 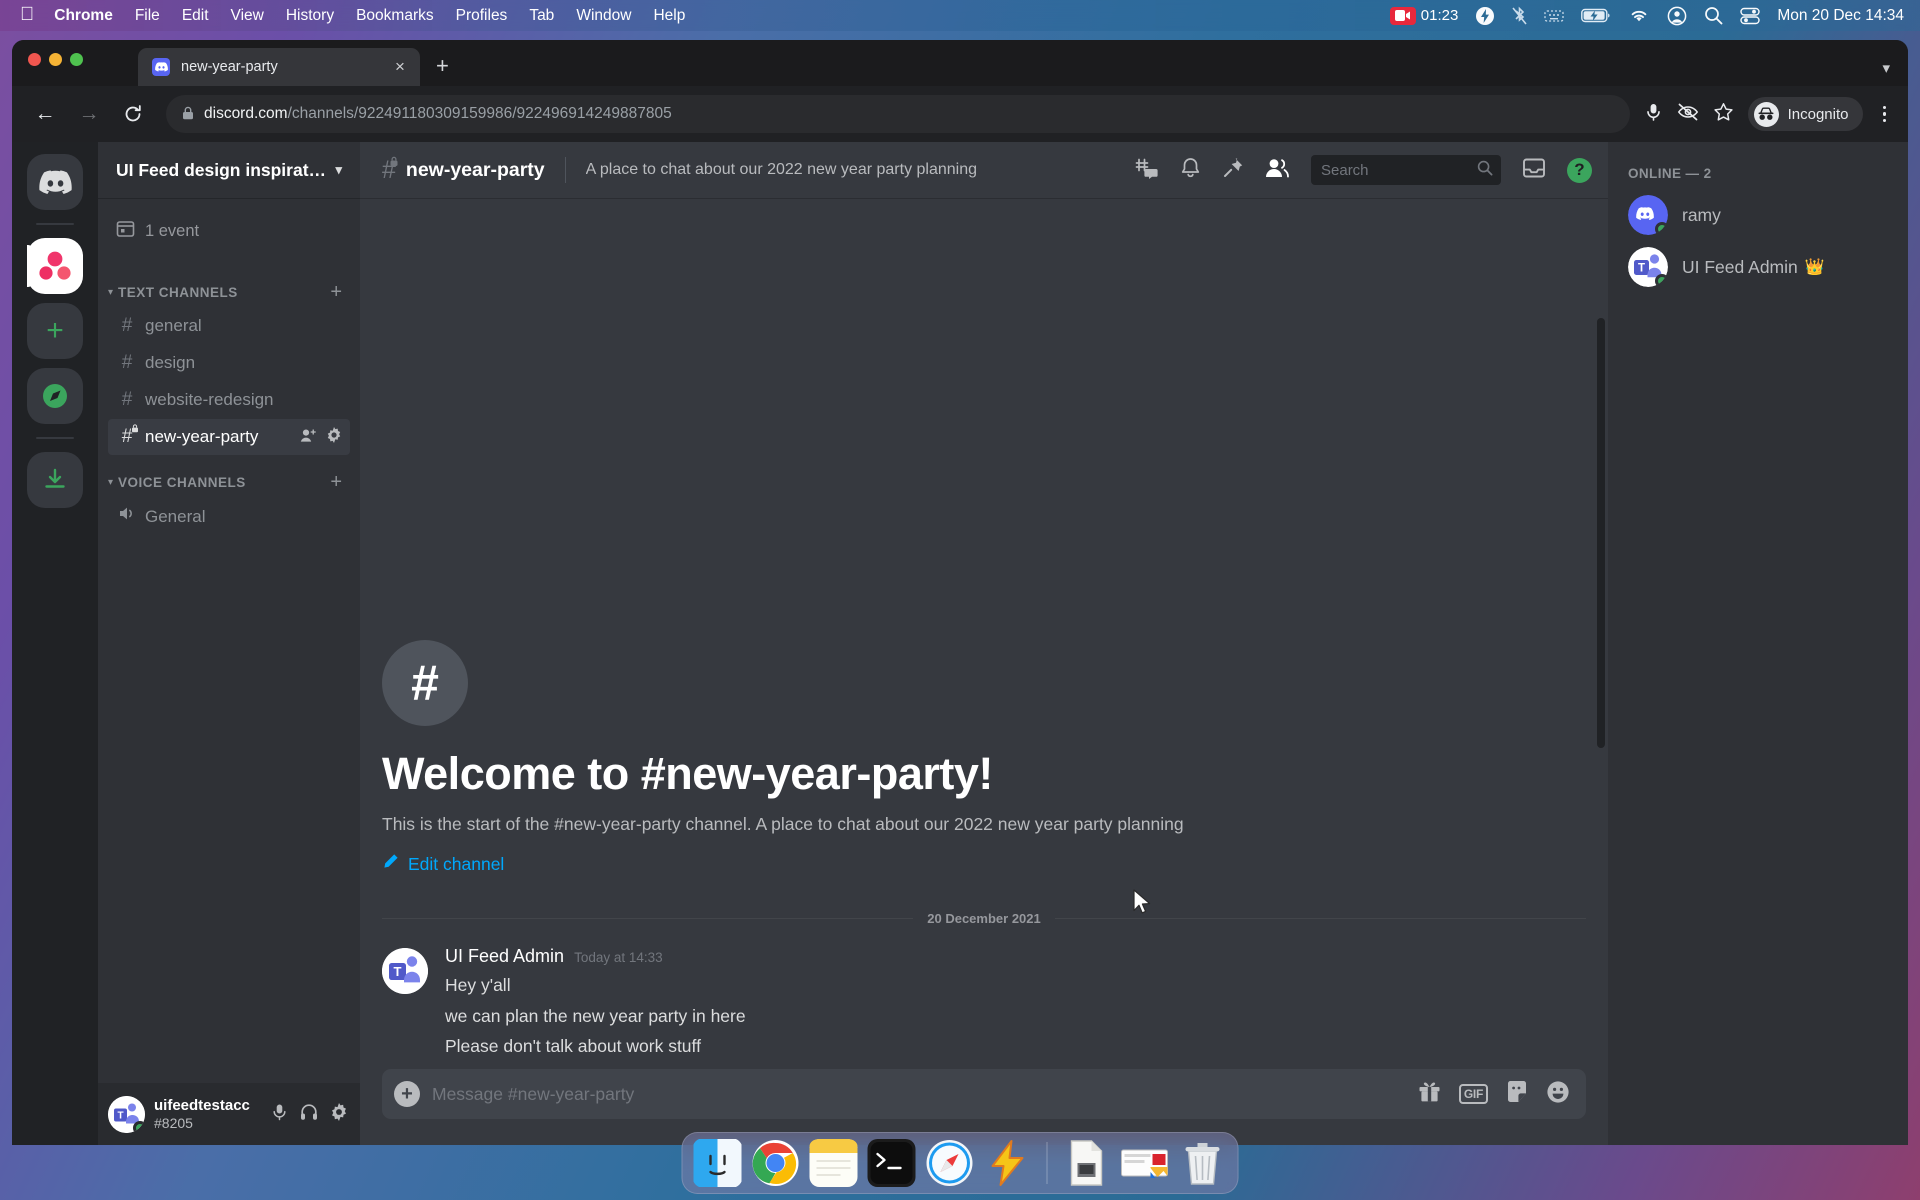 I want to click on message-author: UI Feed Admin, so click(x=504, y=956).